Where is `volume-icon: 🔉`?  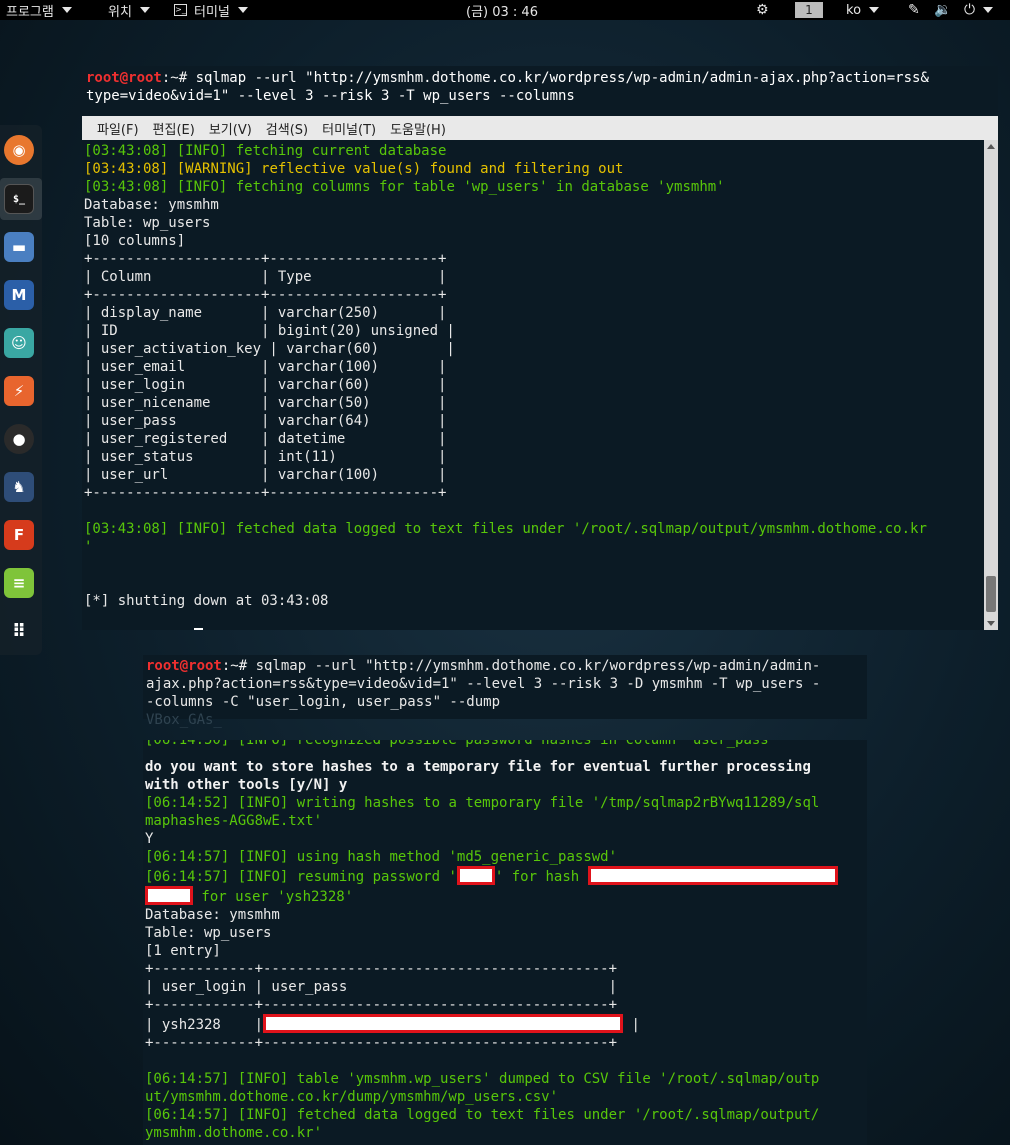 volume-icon: 🔉 is located at coordinates (942, 10).